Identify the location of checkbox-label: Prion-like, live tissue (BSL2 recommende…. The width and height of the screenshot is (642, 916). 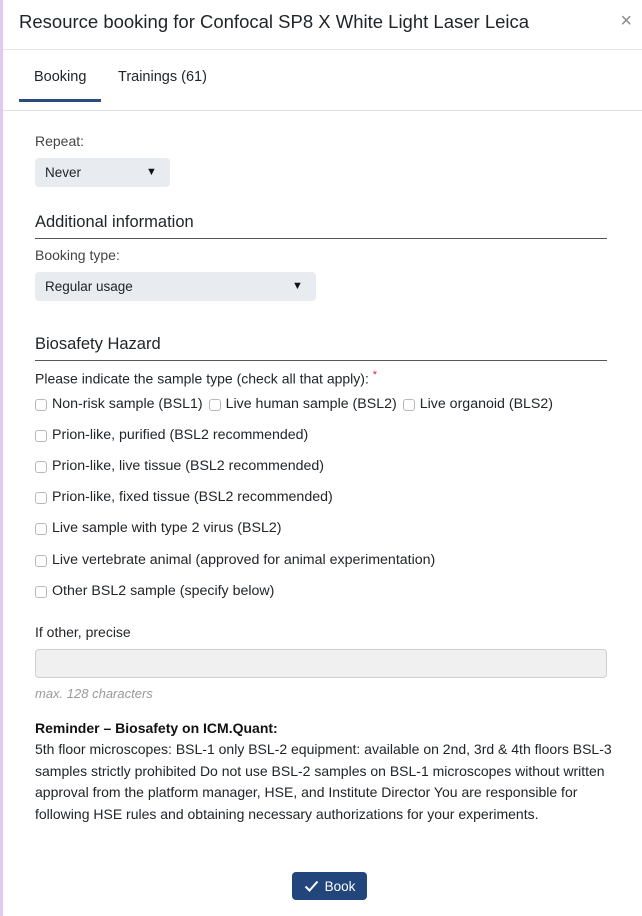
(188, 466).